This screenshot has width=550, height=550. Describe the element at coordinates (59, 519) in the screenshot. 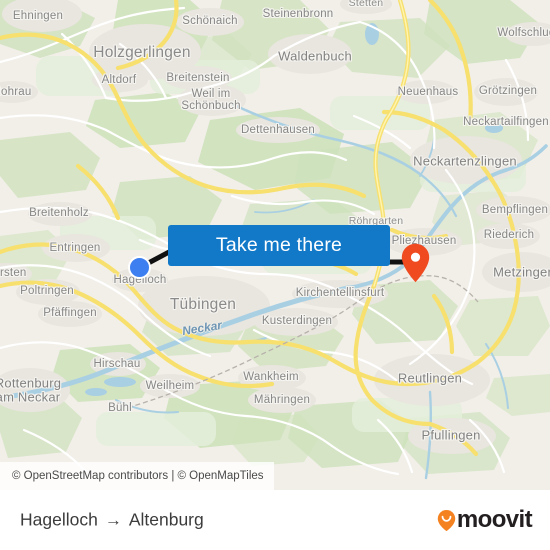

I see `route-origin-label: Hagelloch` at that location.